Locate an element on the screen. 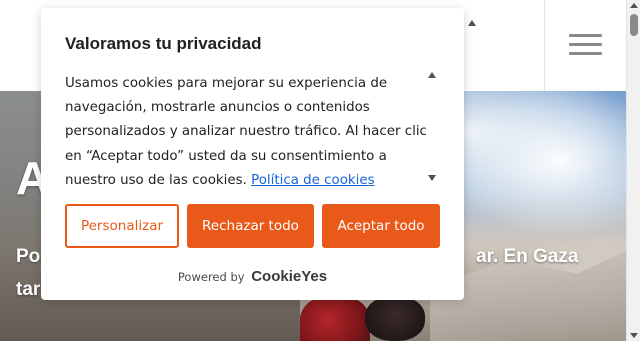 This screenshot has width=640, height=341. consent-title: Valoramos tu privacidad is located at coordinates (163, 43).